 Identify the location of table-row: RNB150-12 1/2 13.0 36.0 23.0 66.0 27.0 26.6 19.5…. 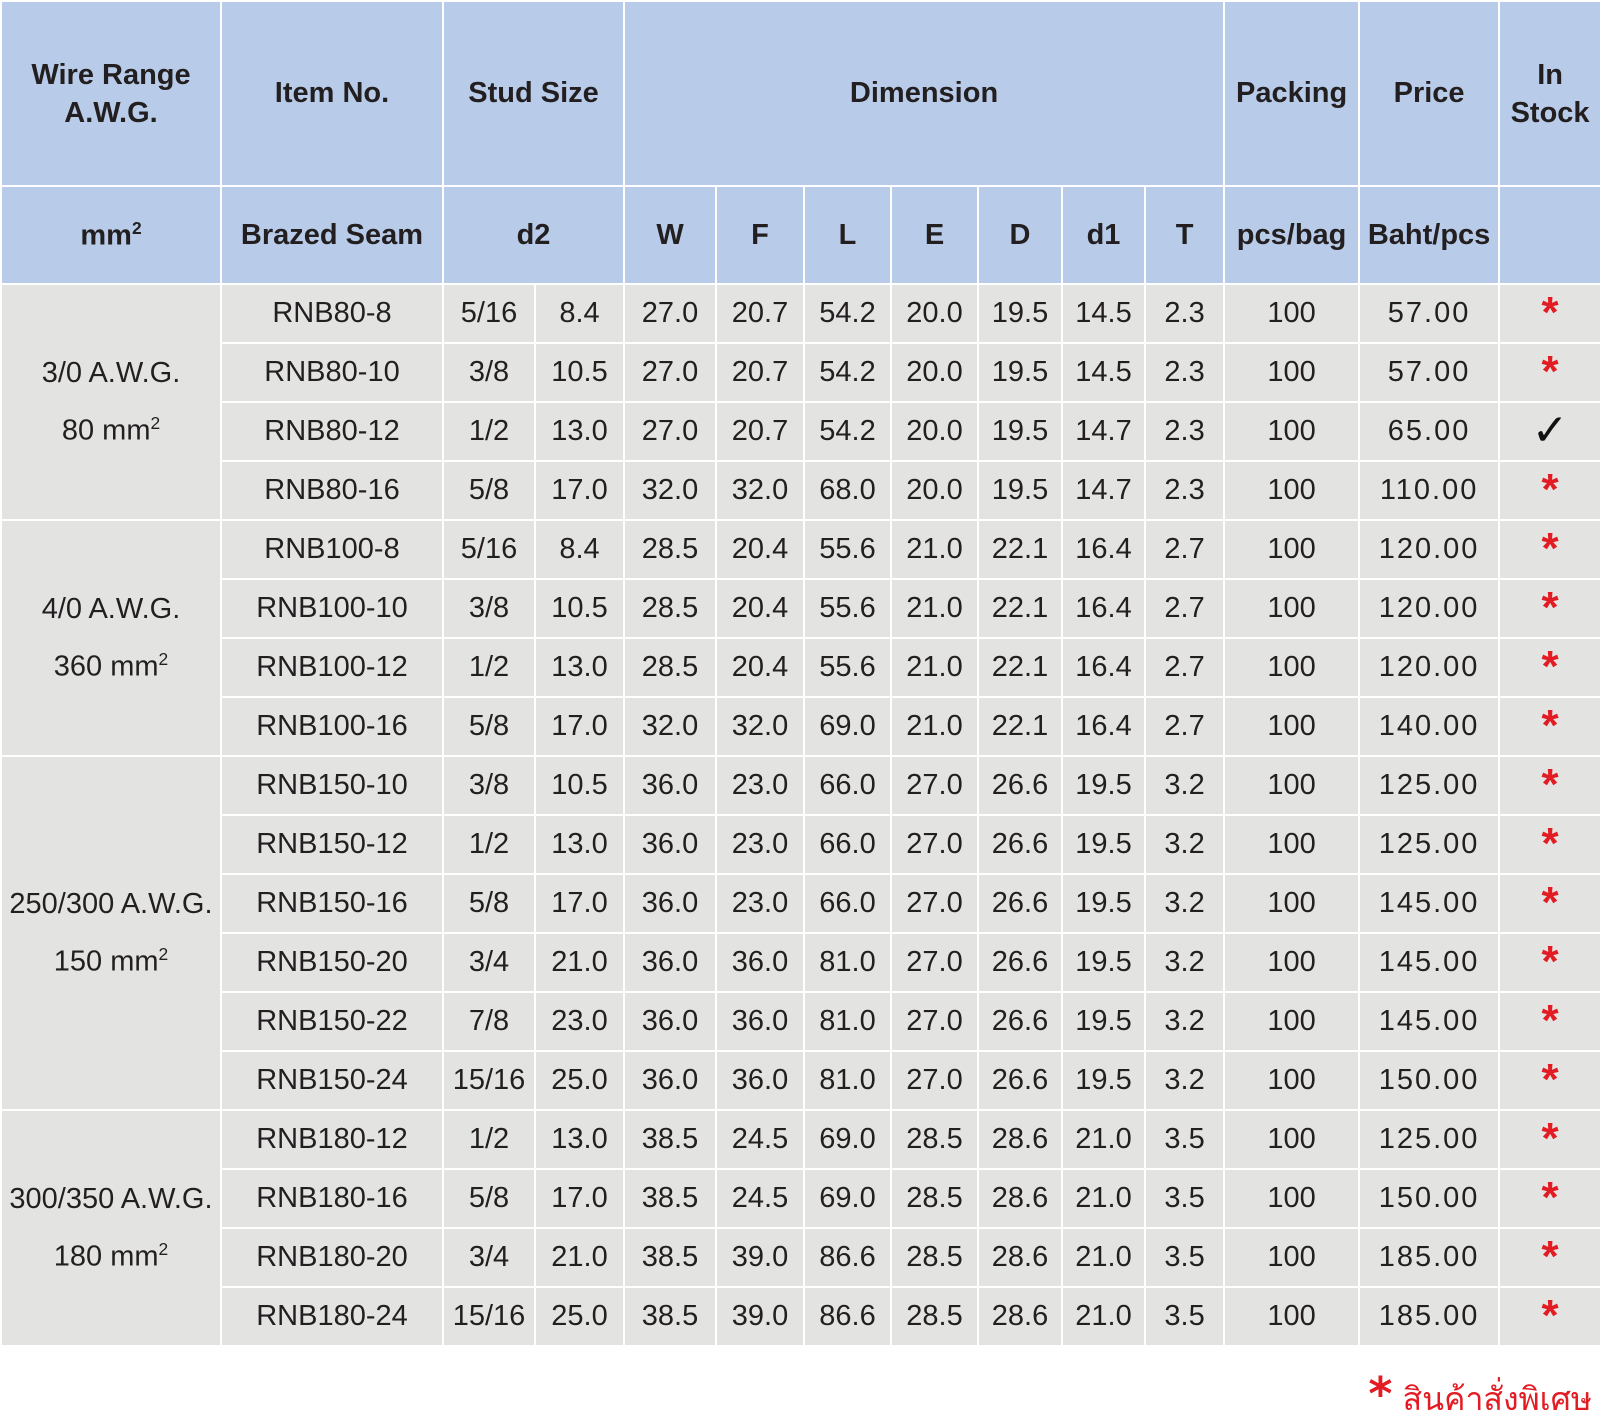
(800, 844).